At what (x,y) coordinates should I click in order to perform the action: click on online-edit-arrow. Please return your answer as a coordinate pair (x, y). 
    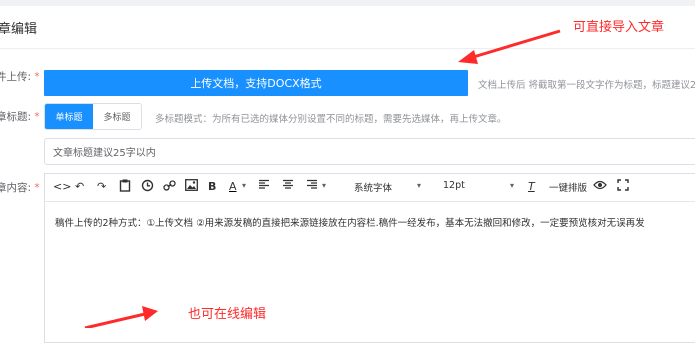
    Looking at the image, I should click on (115, 320).